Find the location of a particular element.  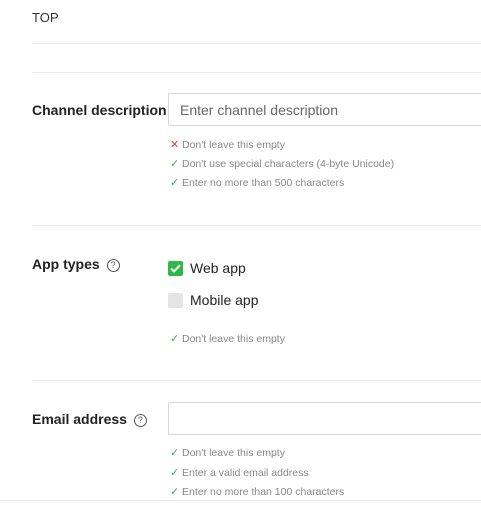

email-address-label: Email address? is located at coordinates (89, 419).